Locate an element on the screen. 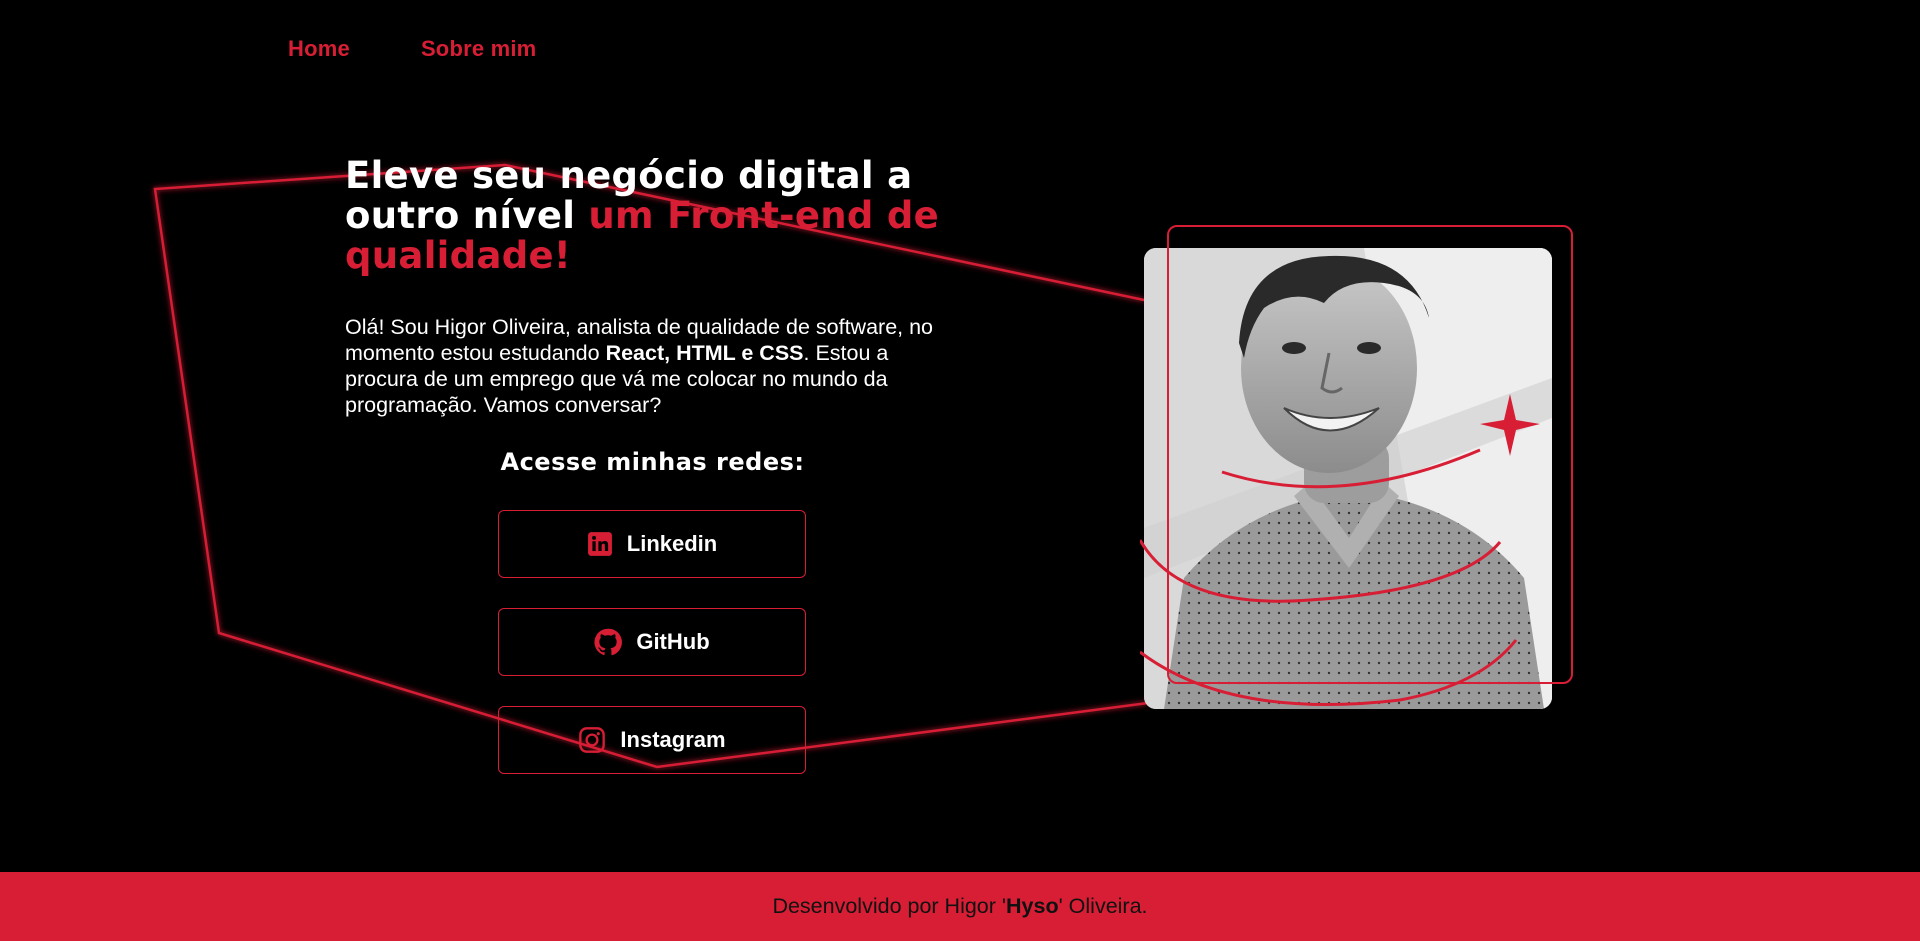 This screenshot has width=1920, height=941. github-button: GitHub is located at coordinates (652, 642).